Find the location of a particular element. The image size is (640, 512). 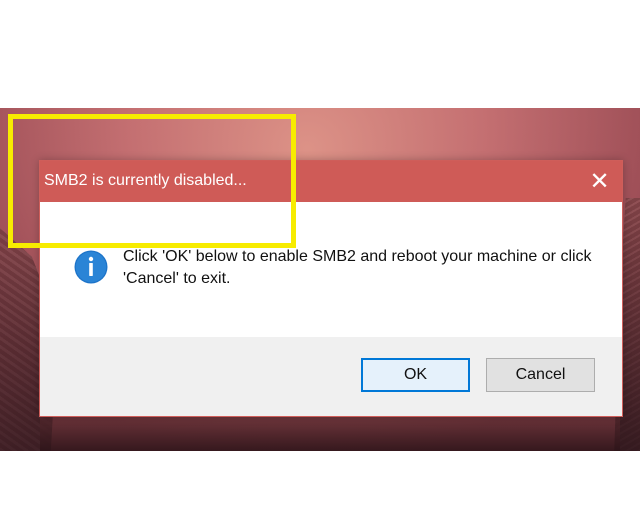

close-icon: ✕ is located at coordinates (599, 181).